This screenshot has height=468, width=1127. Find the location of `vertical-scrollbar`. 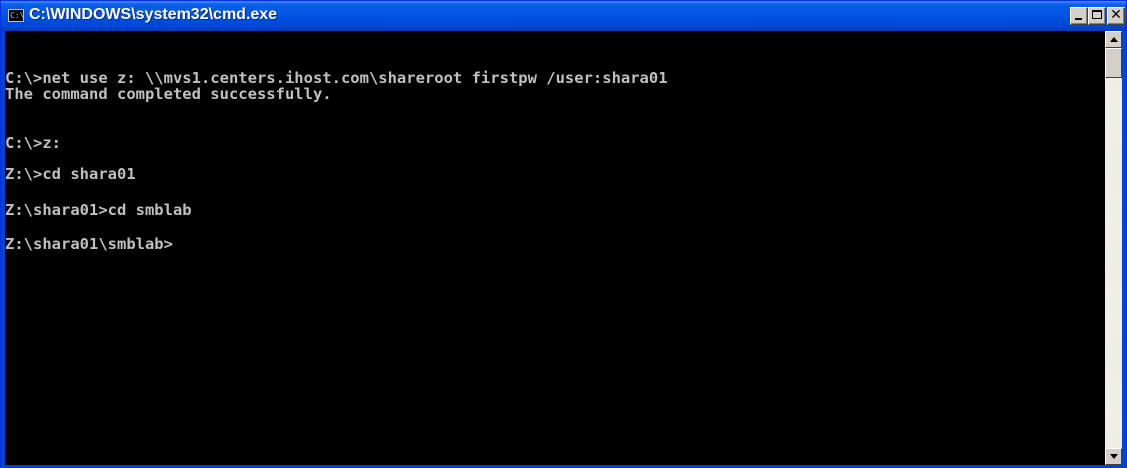

vertical-scrollbar is located at coordinates (1113, 248).